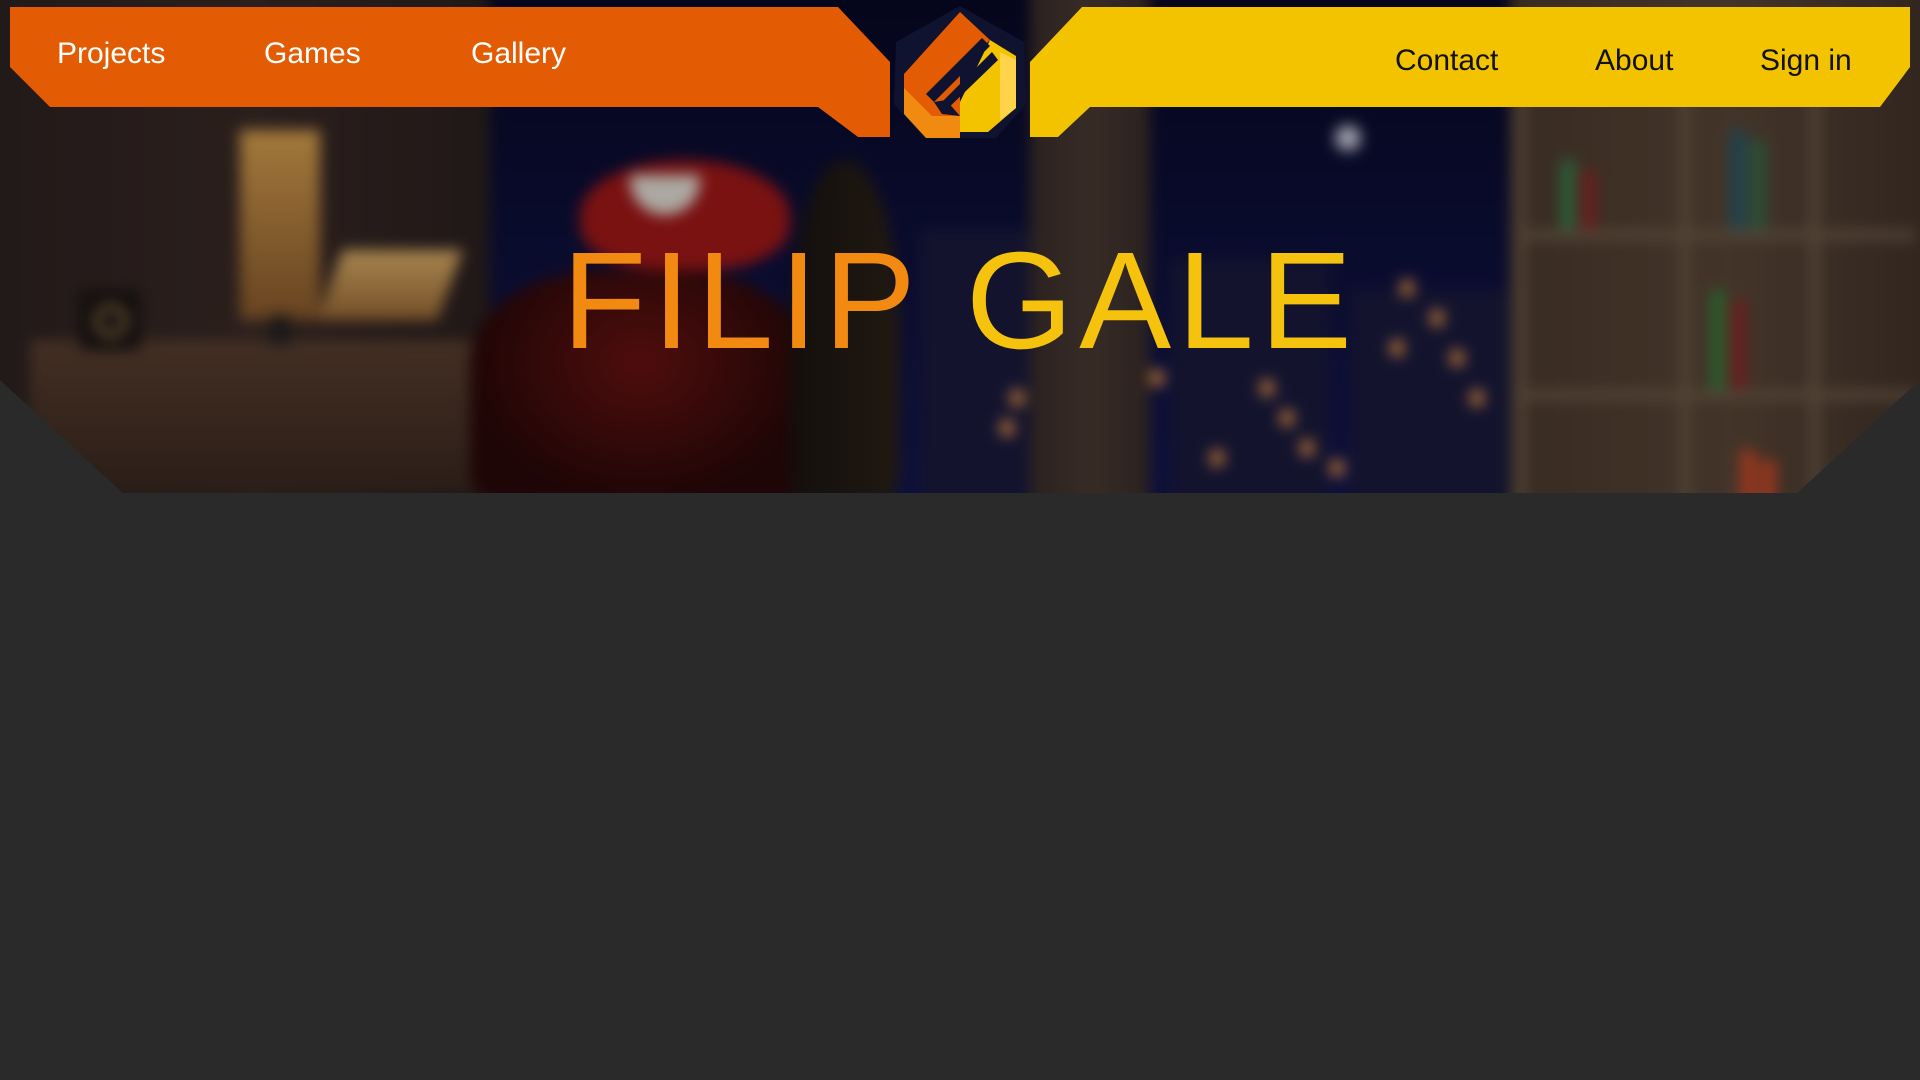  Describe the element at coordinates (742, 301) in the screenshot. I see `hero-title-first: FILIP` at that location.